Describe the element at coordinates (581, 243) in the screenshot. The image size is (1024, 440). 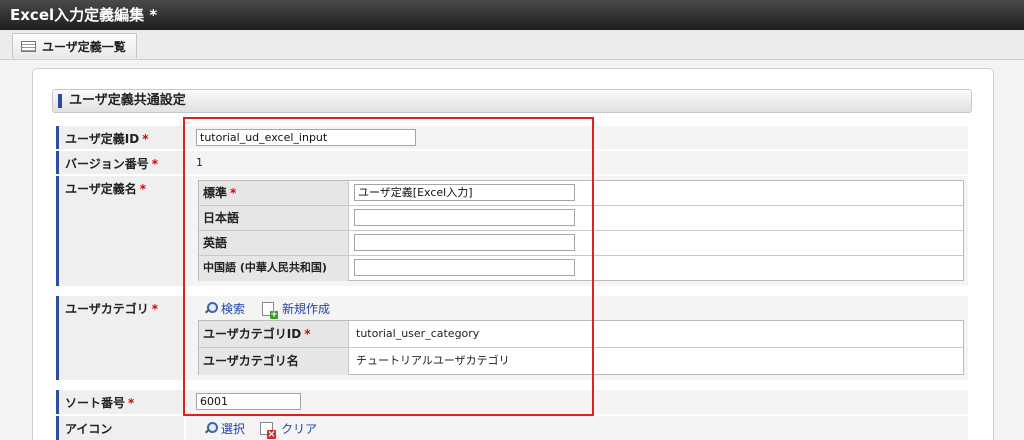
I see `name-row-english: 英語` at that location.